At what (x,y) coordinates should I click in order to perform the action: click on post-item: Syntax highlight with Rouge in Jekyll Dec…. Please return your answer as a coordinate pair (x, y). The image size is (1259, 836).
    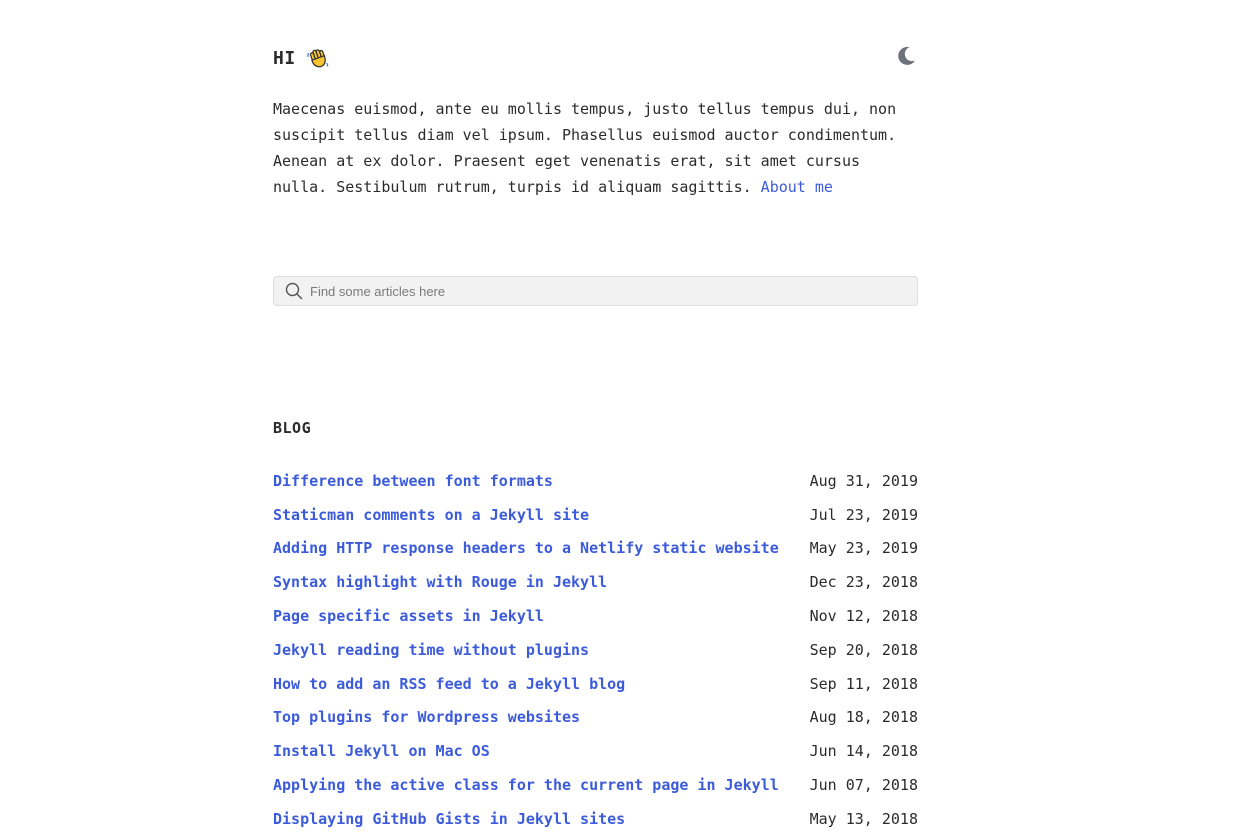
    Looking at the image, I should click on (595, 582).